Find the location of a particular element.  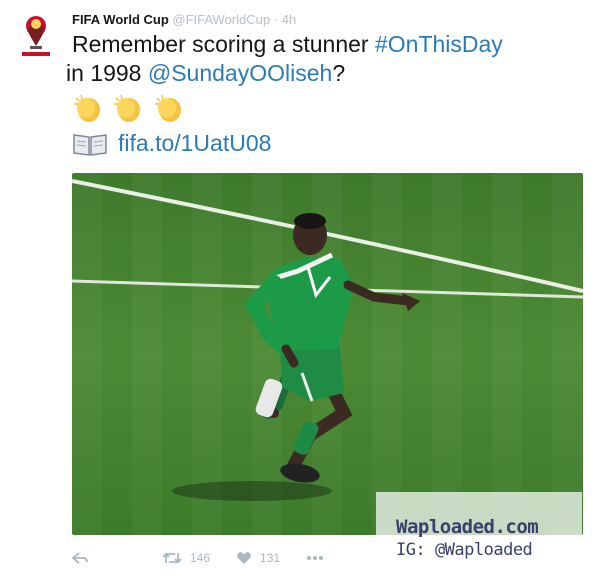

tweet-text-part: Remember scoring a stunner is located at coordinates (223, 44).